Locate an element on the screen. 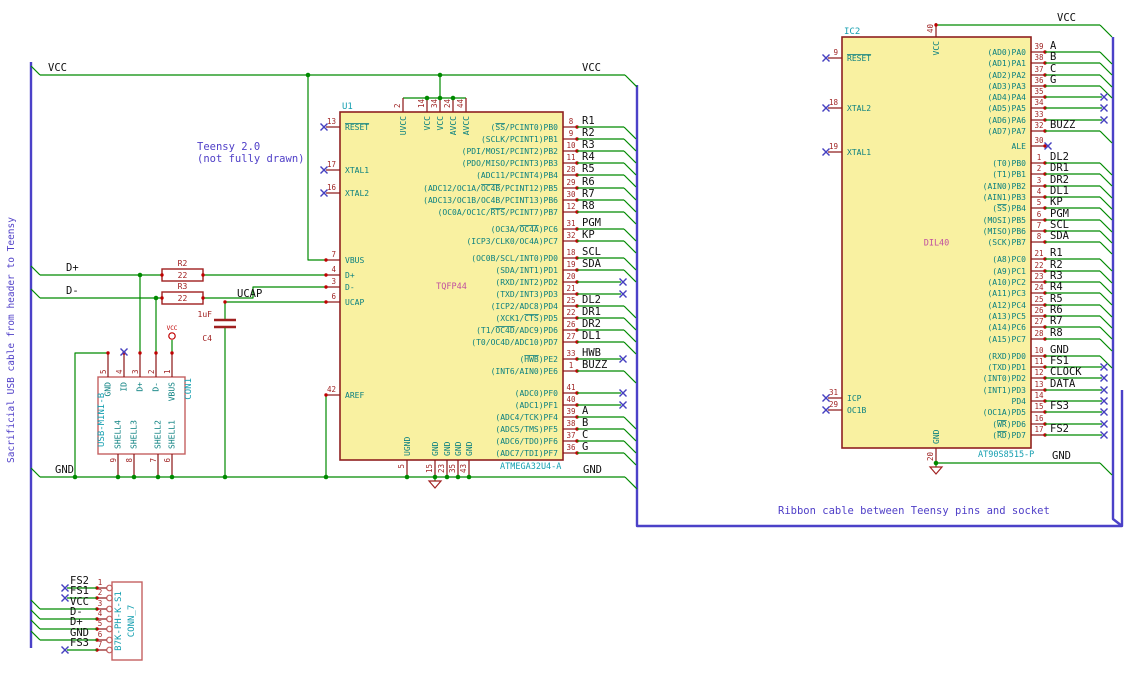 The width and height of the screenshot is (1131, 690). con1-pin-6: 6 SHELL1 is located at coordinates (170, 448).